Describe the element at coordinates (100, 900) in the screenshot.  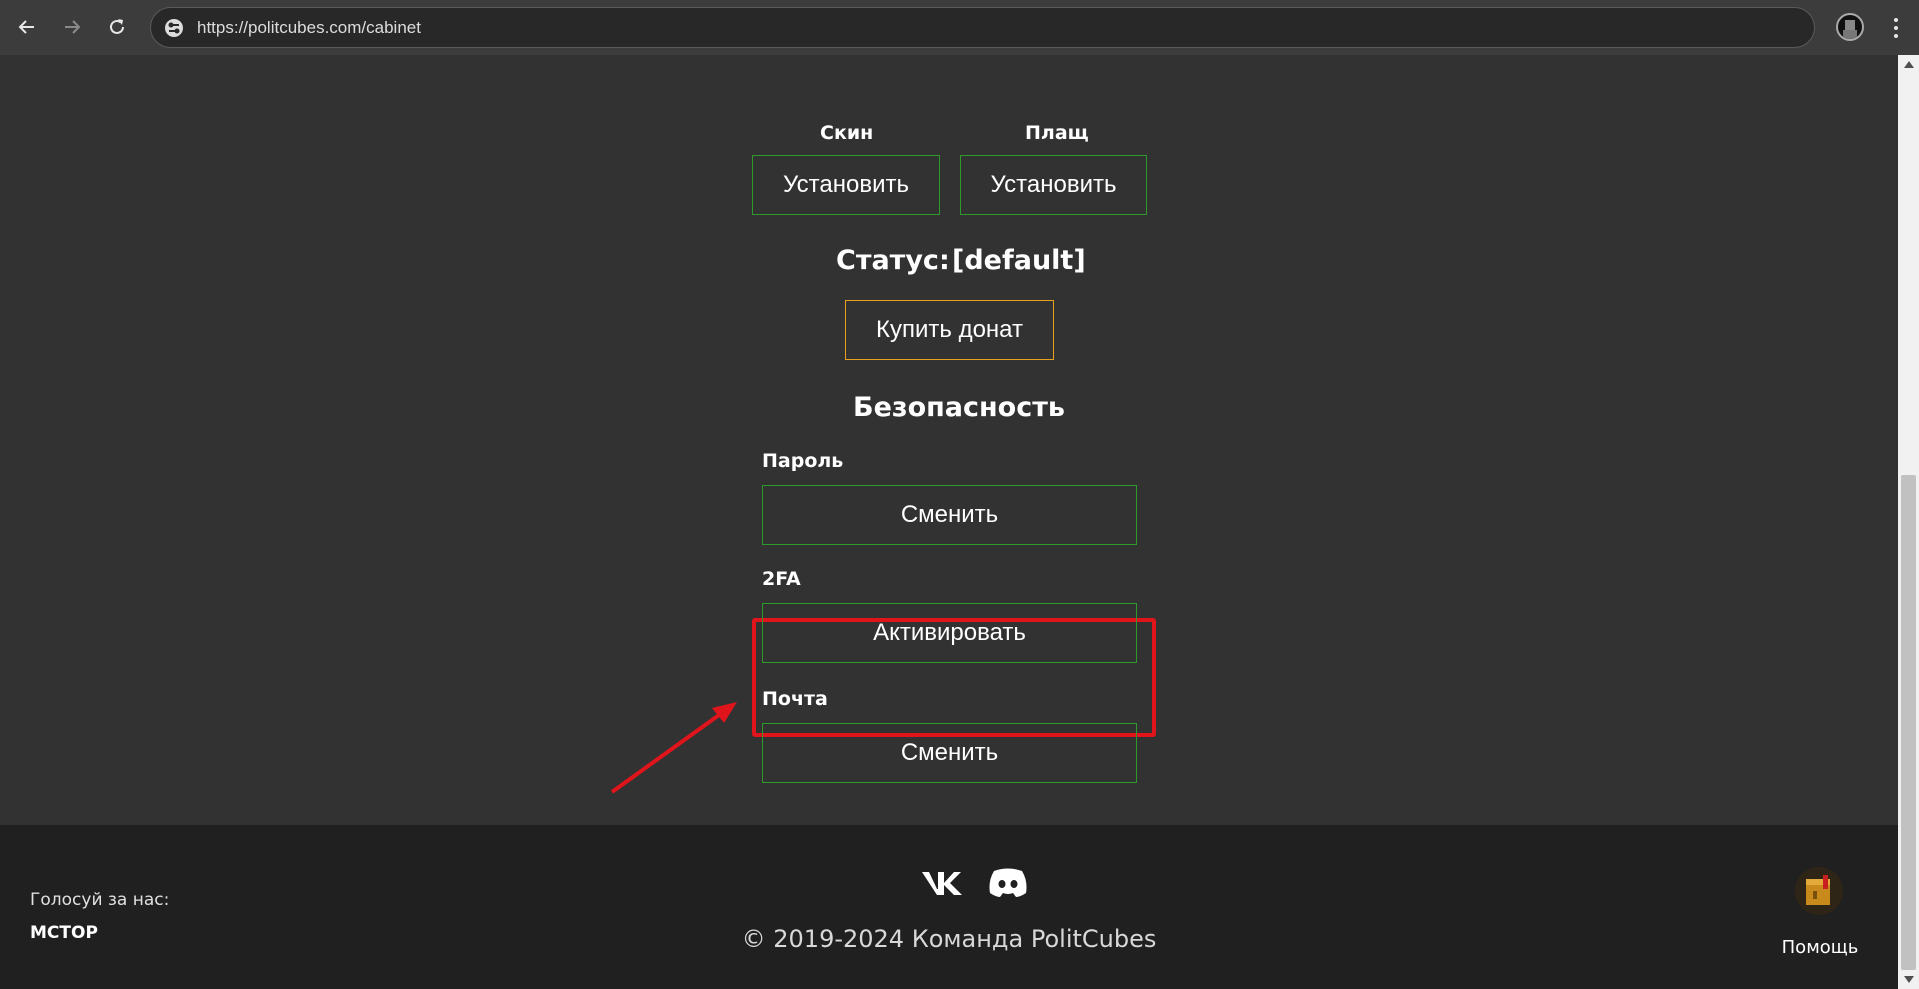
I see `vote-label: Голосуй за нас:` at that location.